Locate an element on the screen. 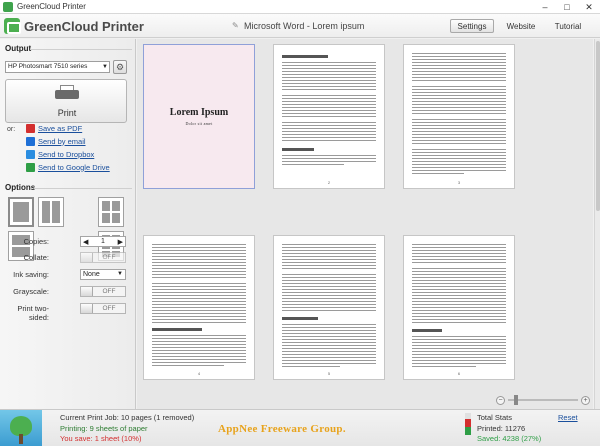 Image resolution: width=600 pixels, height=446 pixels. website-link: Website is located at coordinates (521, 26).